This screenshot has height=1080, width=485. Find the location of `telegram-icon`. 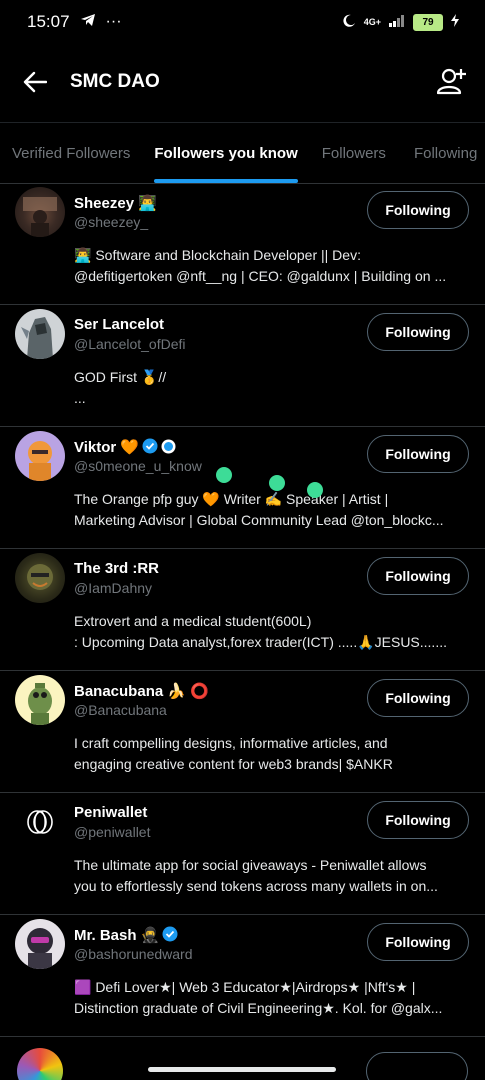

telegram-icon is located at coordinates (88, 22).